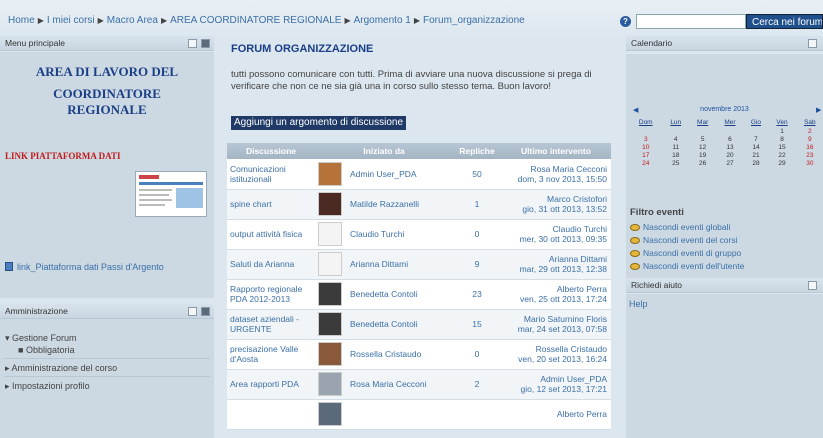  Describe the element at coordinates (132, 20) in the screenshot. I see `breadcrumb-macro-area: Macro Area` at that location.